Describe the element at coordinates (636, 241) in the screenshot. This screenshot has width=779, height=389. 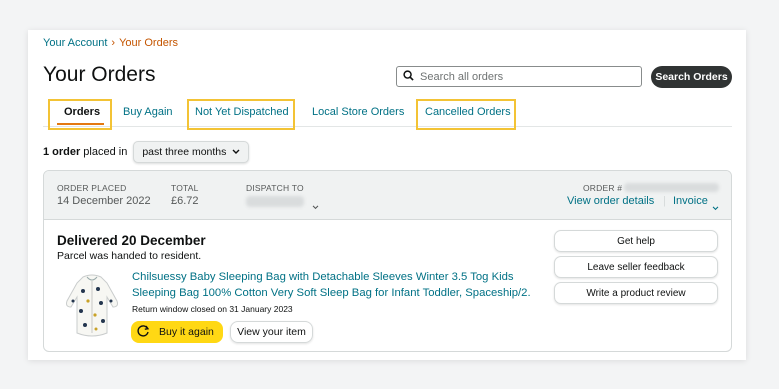
I see `get-help-button: Get help` at that location.